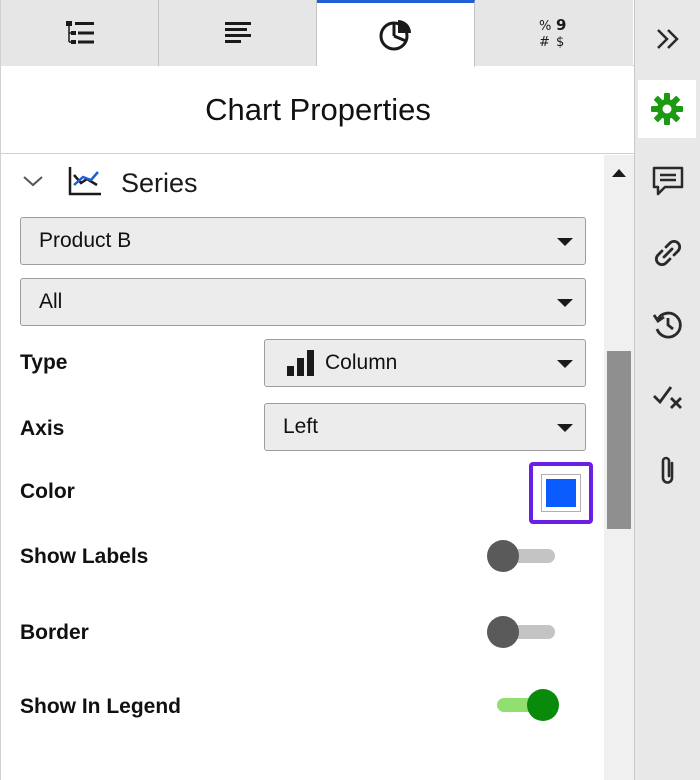  Describe the element at coordinates (85, 240) in the screenshot. I see `series-select-value: Product B` at that location.